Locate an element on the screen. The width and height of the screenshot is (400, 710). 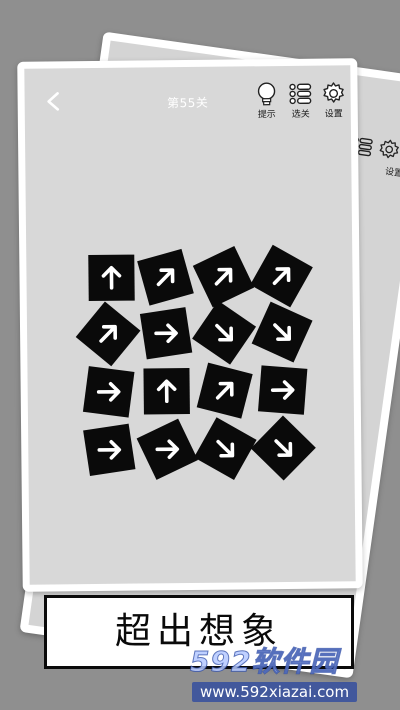
watermark: 592软件园 www.592xiazai.com is located at coordinates (292, 673).